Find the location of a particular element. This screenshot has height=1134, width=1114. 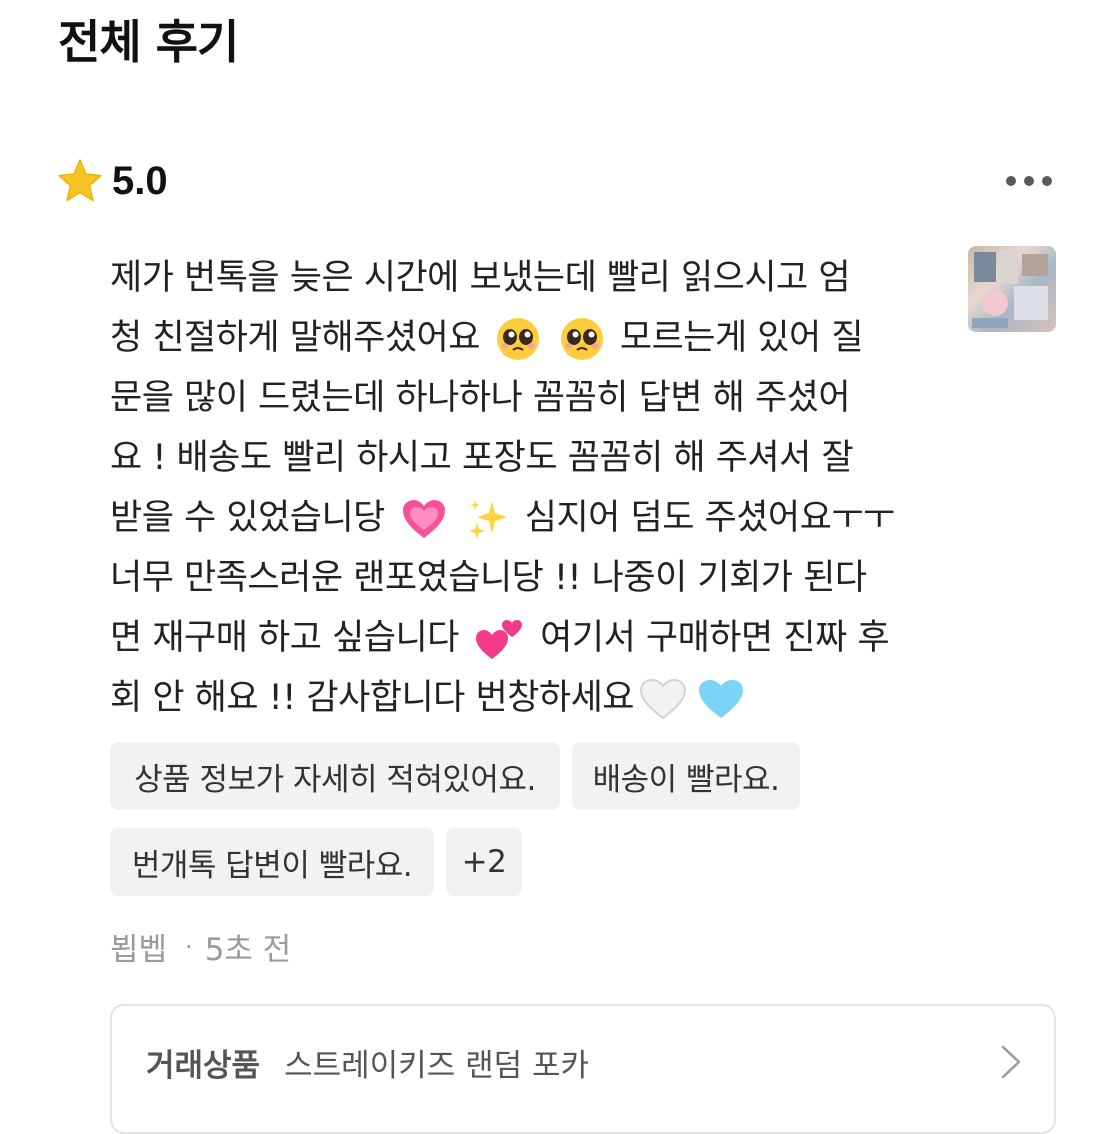

product-name: 스트레이키즈 랜덤 포카 is located at coordinates (437, 1066).